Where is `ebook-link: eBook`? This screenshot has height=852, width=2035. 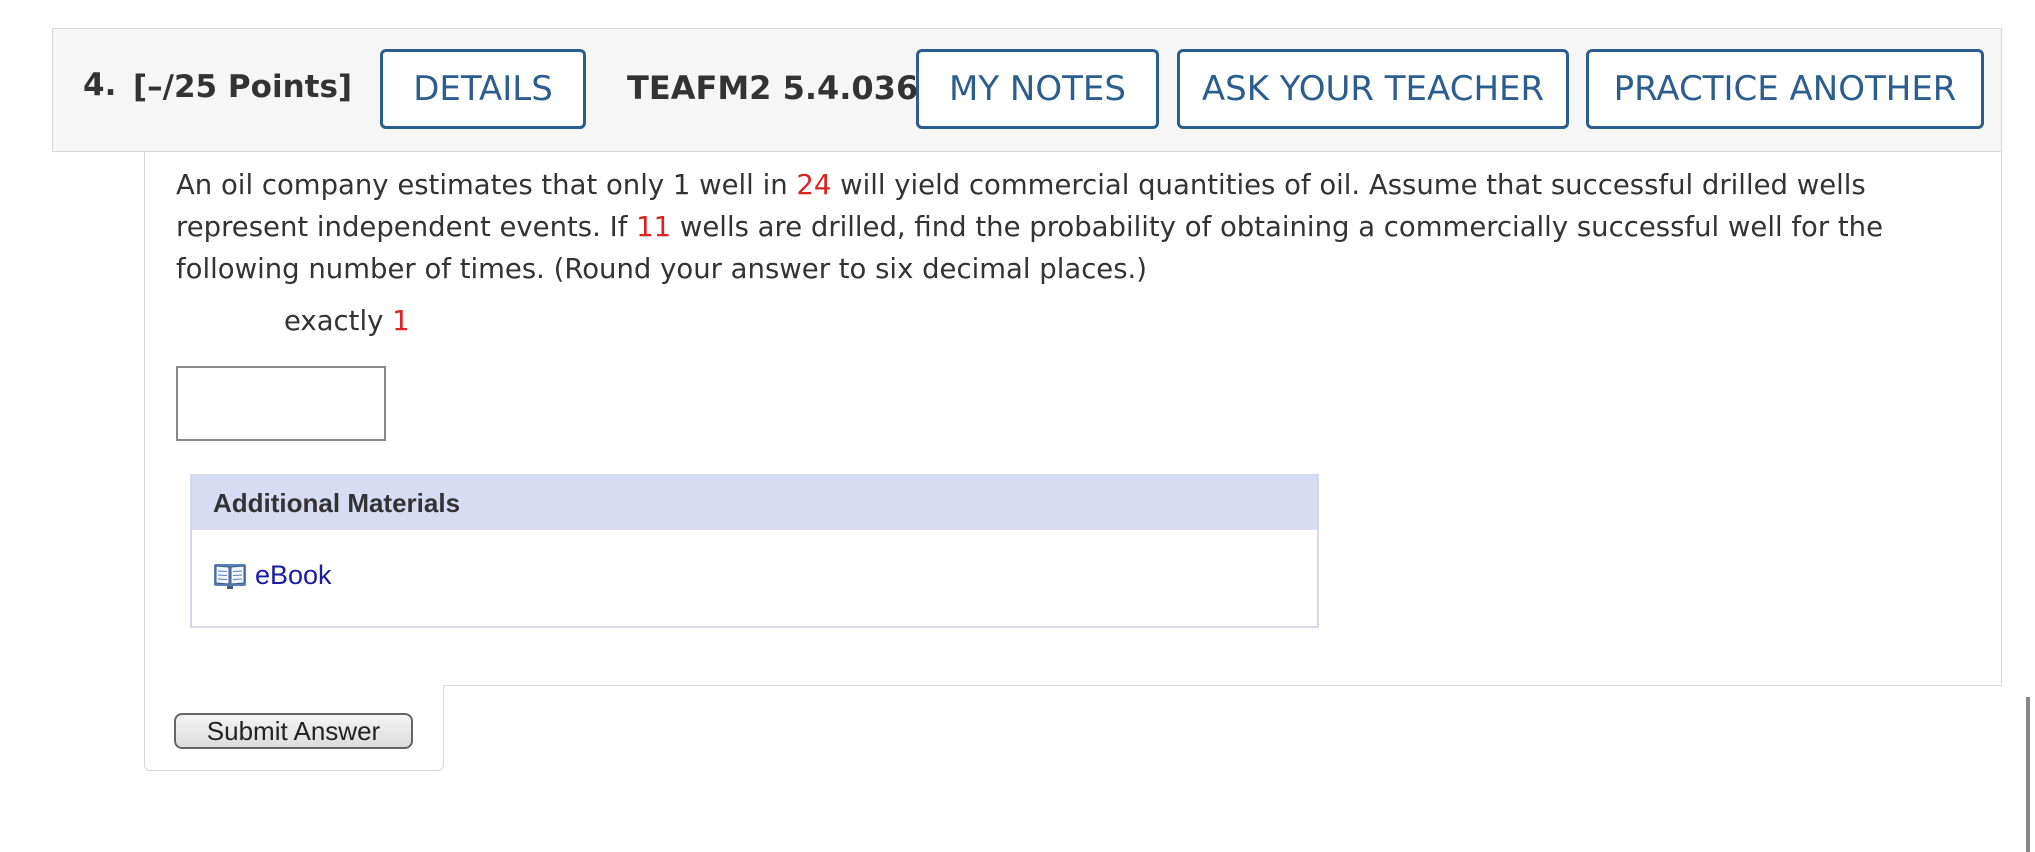 ebook-link: eBook is located at coordinates (293, 575).